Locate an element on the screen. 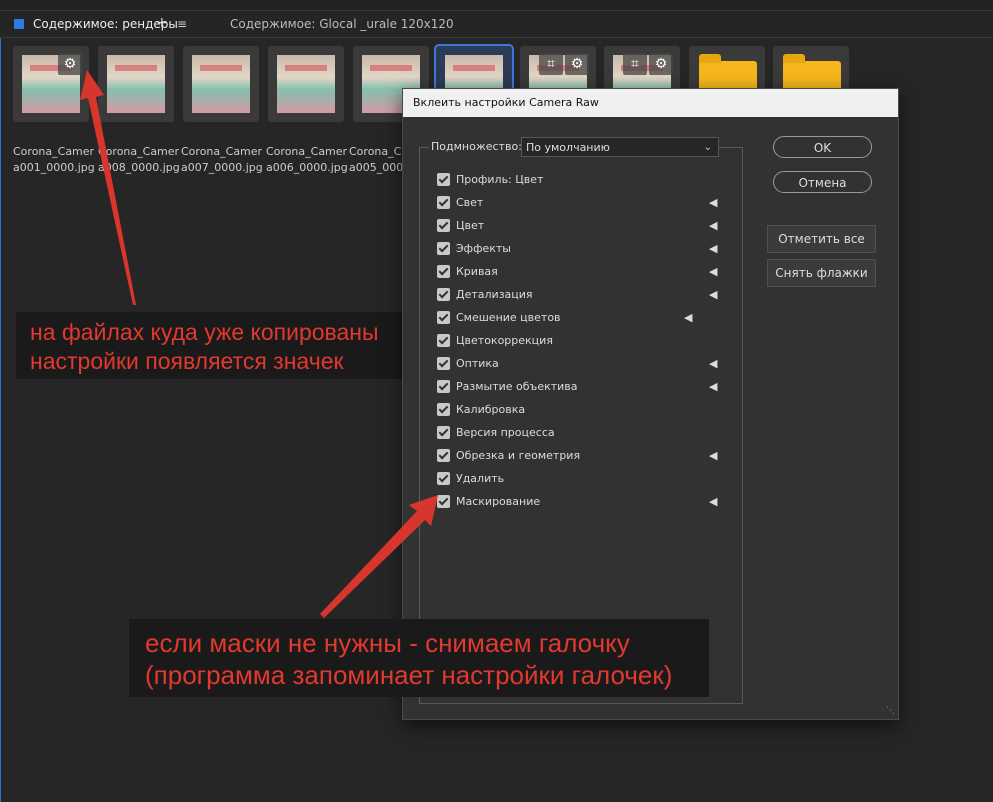  arrow-up-to-thumbnail is located at coordinates (108, 187).